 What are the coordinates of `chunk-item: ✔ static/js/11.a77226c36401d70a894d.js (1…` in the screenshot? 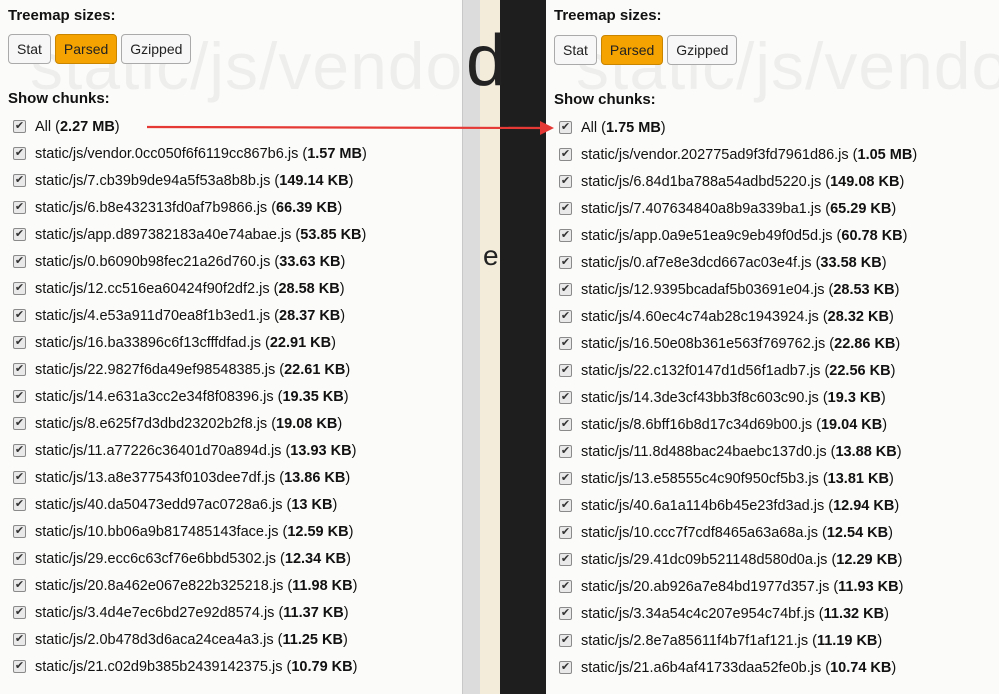 It's located at (187, 450).